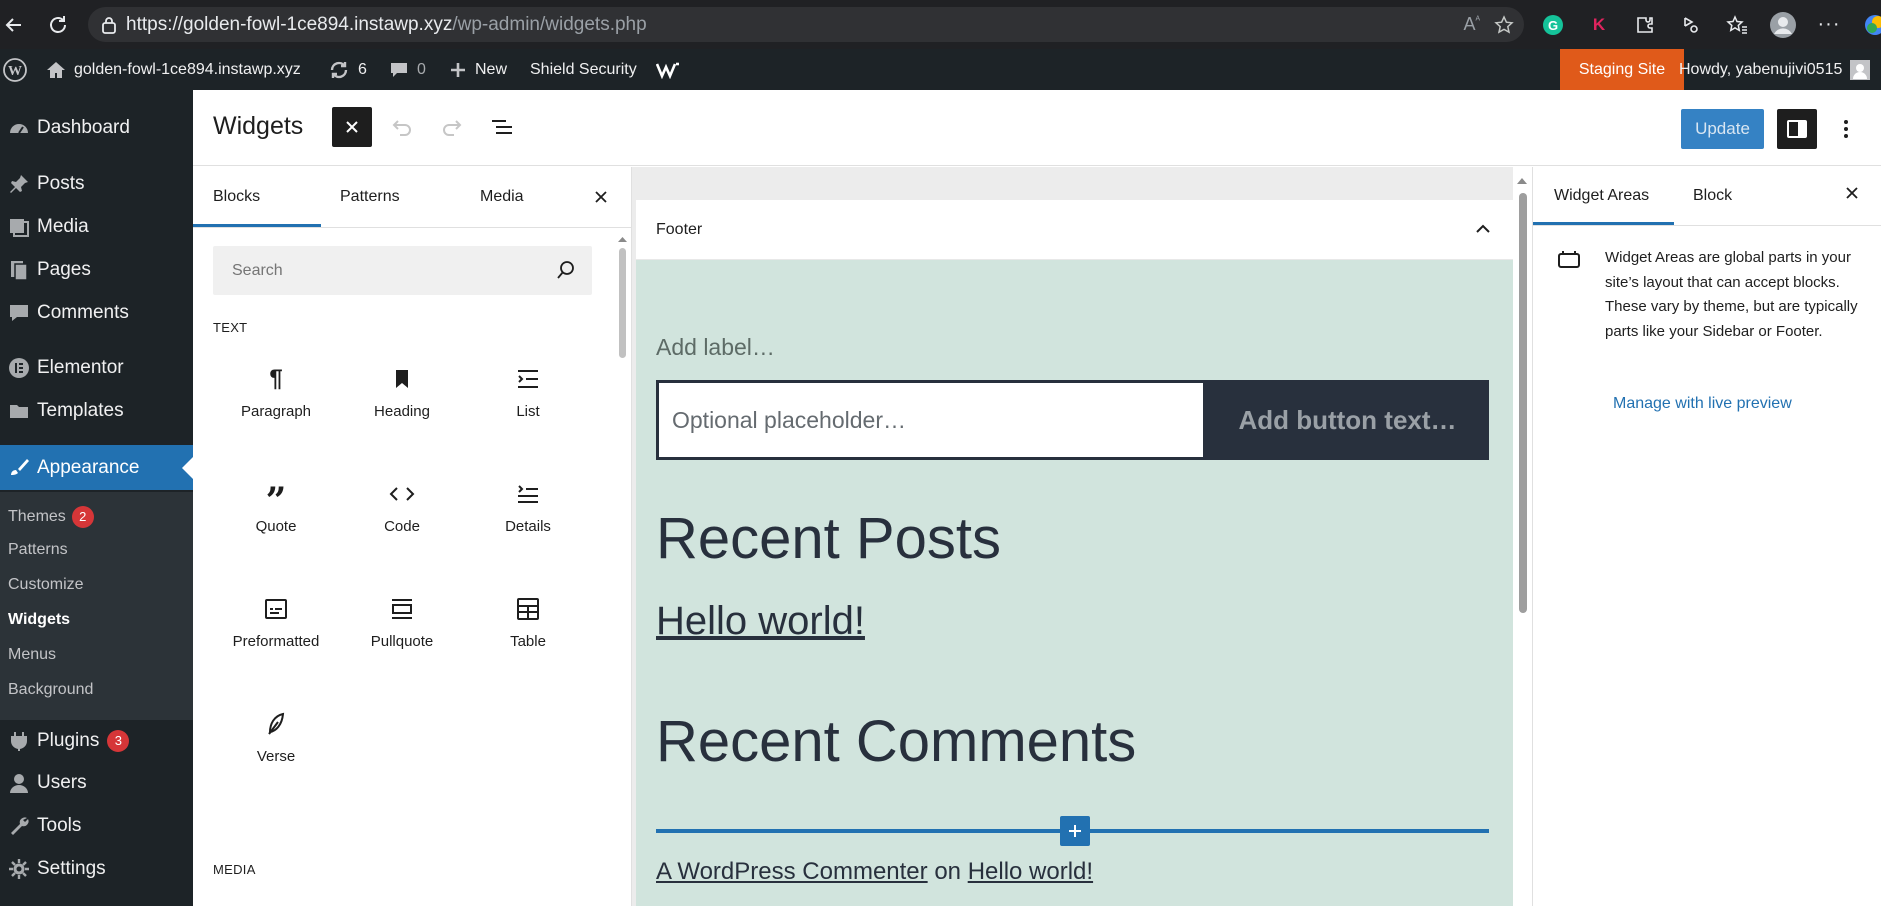  I want to click on sidebar-item-templates: Templates, so click(96, 411).